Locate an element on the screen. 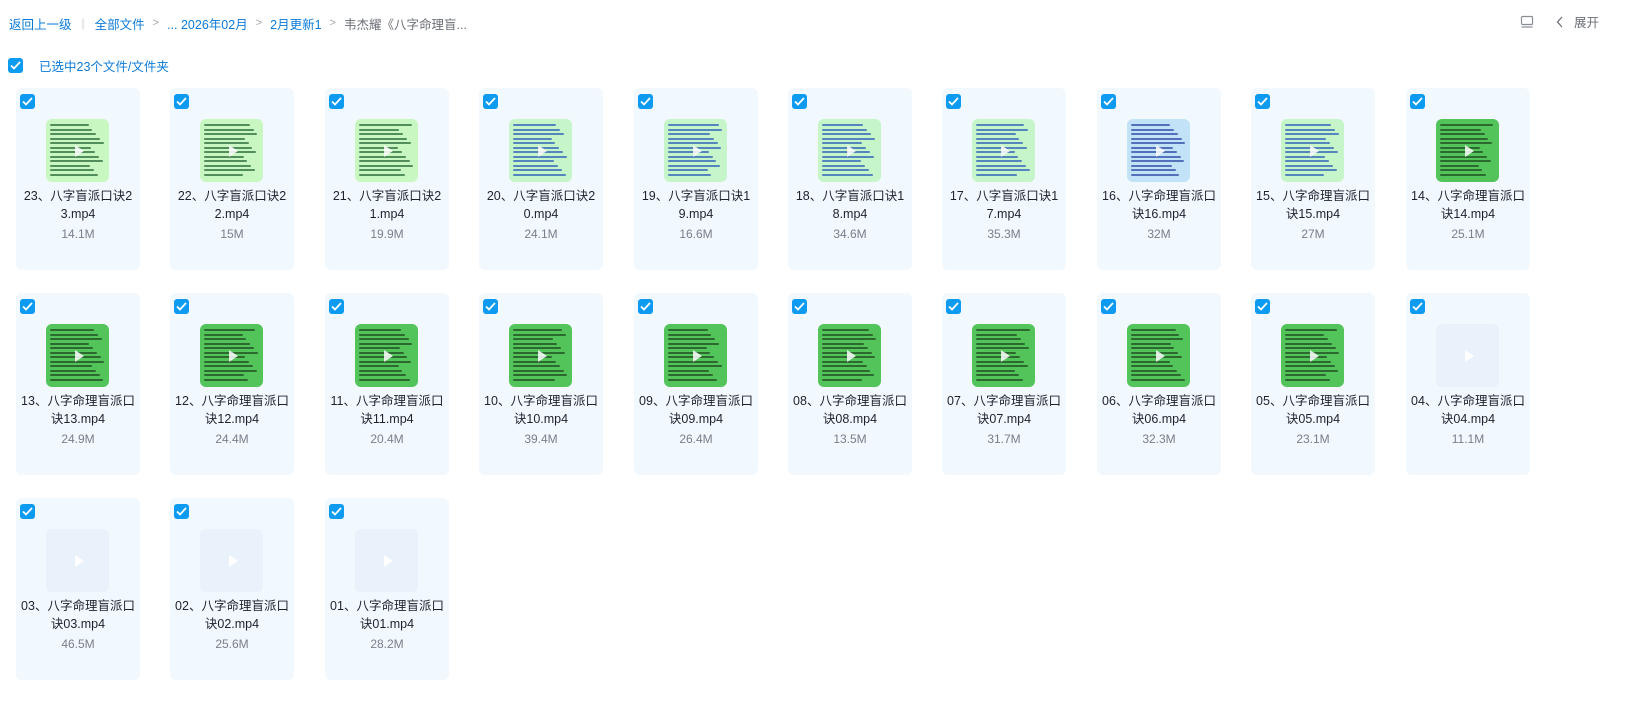  file-card: 07、八字命理盲派口诀07.mp4 31.7M is located at coordinates (1004, 384).